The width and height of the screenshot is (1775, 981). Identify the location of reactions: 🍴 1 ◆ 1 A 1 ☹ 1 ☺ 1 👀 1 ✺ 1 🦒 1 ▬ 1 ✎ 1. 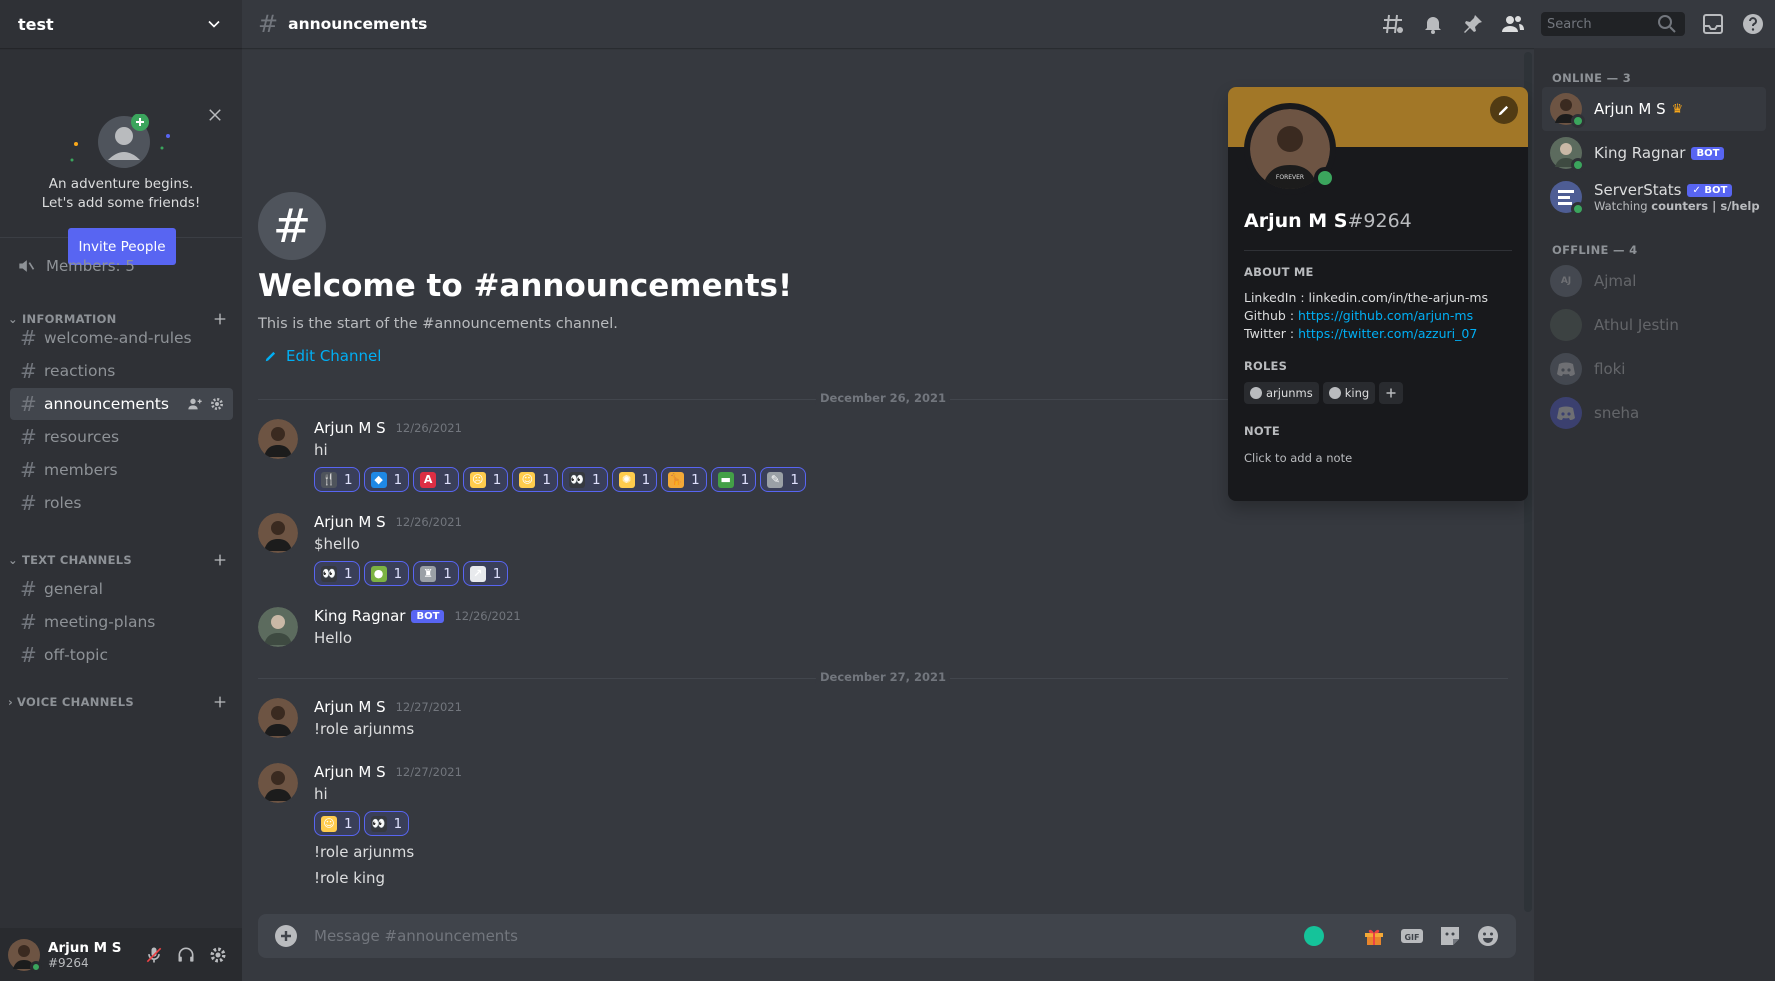
(560, 479).